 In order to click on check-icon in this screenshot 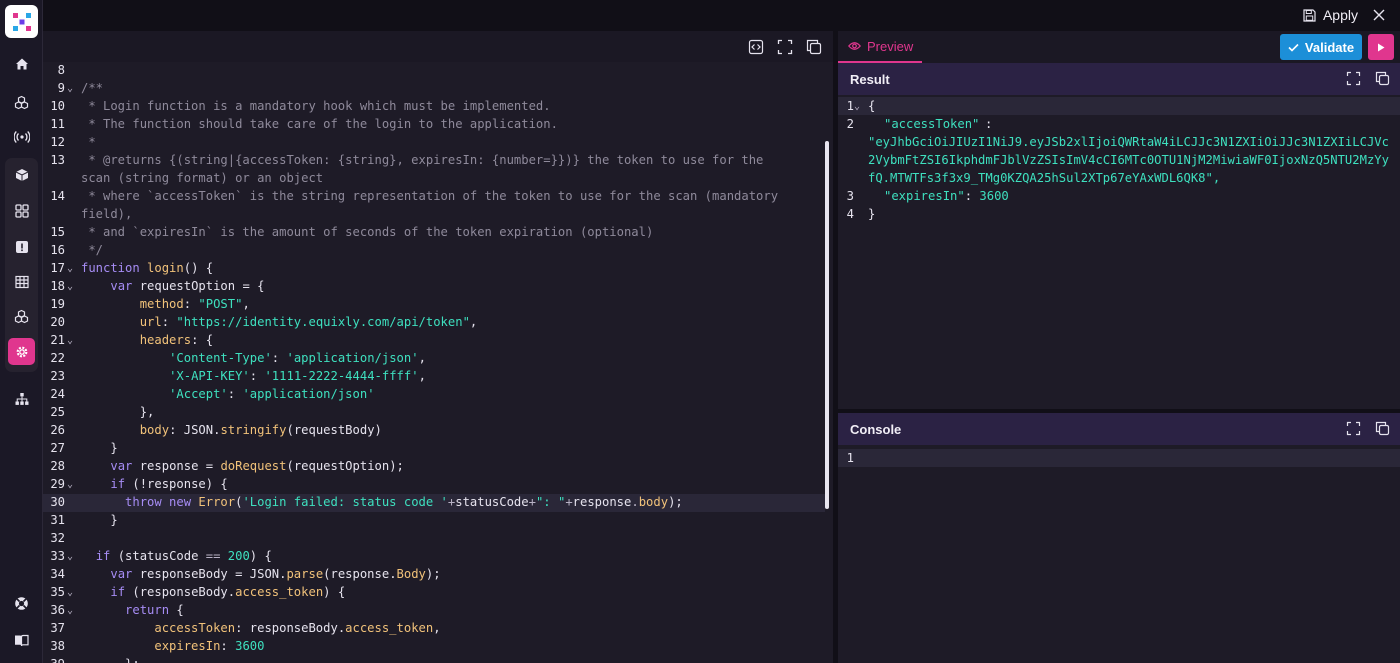, I will do `click(1293, 47)`.